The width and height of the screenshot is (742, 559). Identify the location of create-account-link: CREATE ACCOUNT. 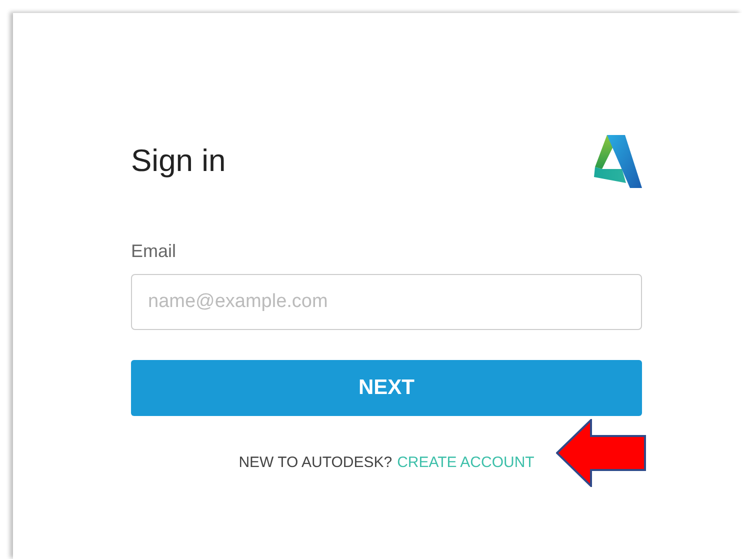
(465, 462).